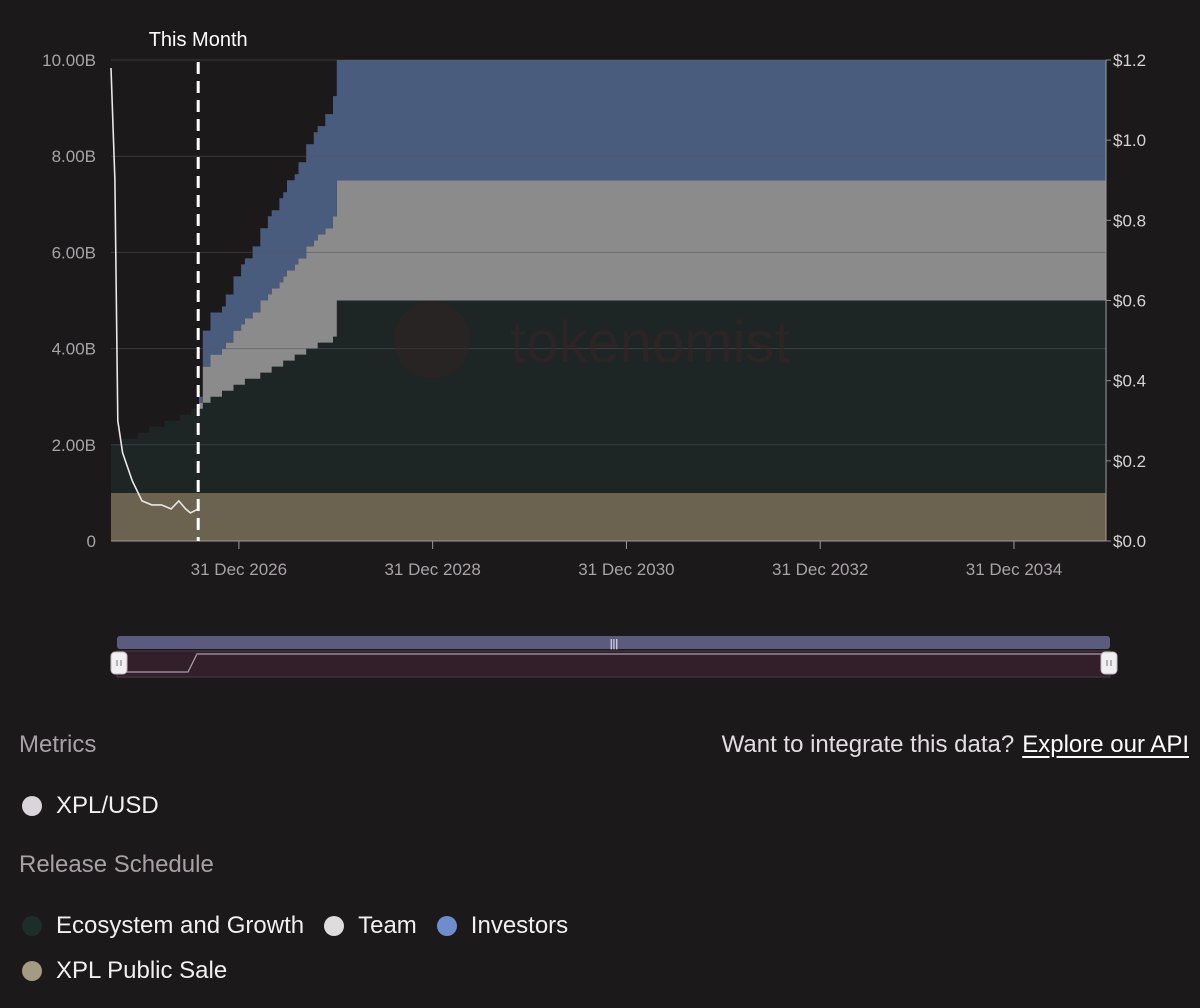 This screenshot has width=1200, height=1008. What do you see at coordinates (820, 569) in the screenshot?
I see `x-tick-label: 31 Dec 2032` at bounding box center [820, 569].